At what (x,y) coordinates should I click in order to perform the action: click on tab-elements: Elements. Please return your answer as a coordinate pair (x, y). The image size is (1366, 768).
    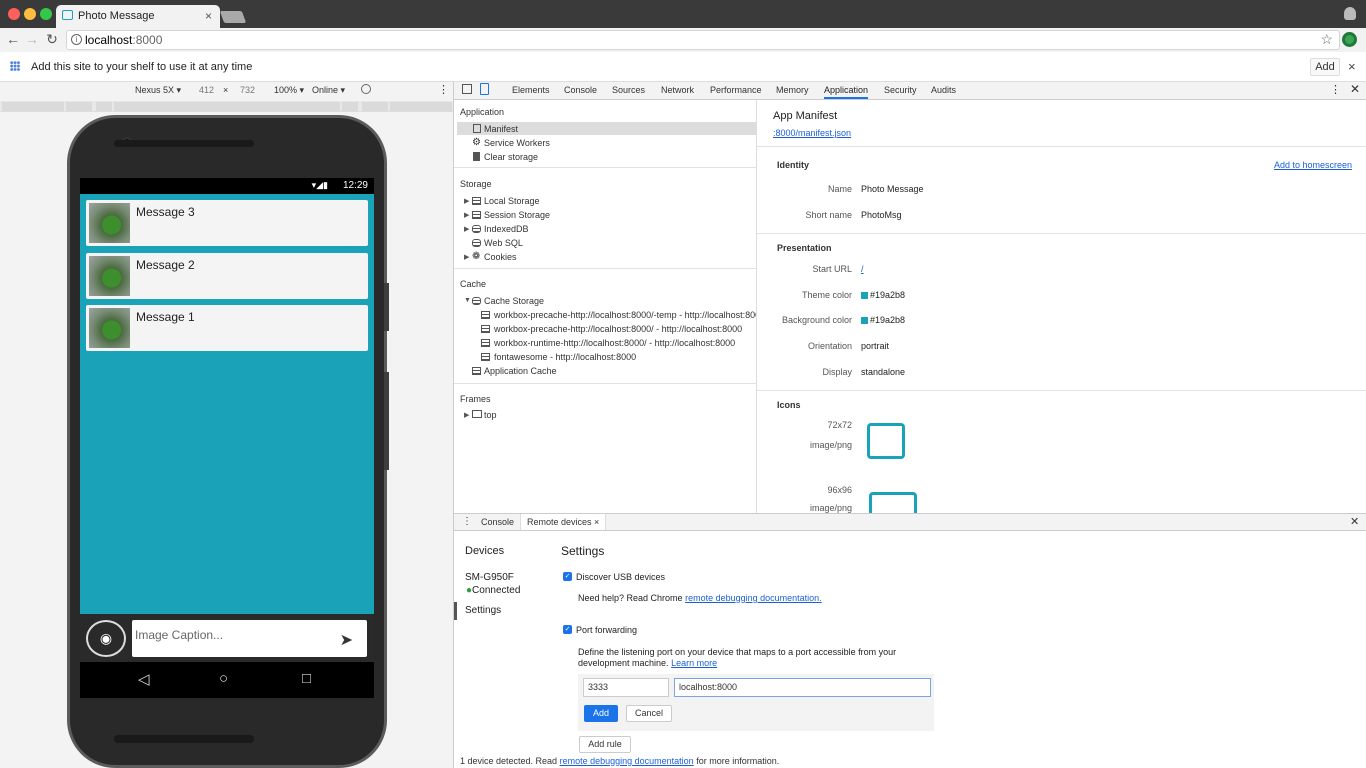
    Looking at the image, I should click on (531, 90).